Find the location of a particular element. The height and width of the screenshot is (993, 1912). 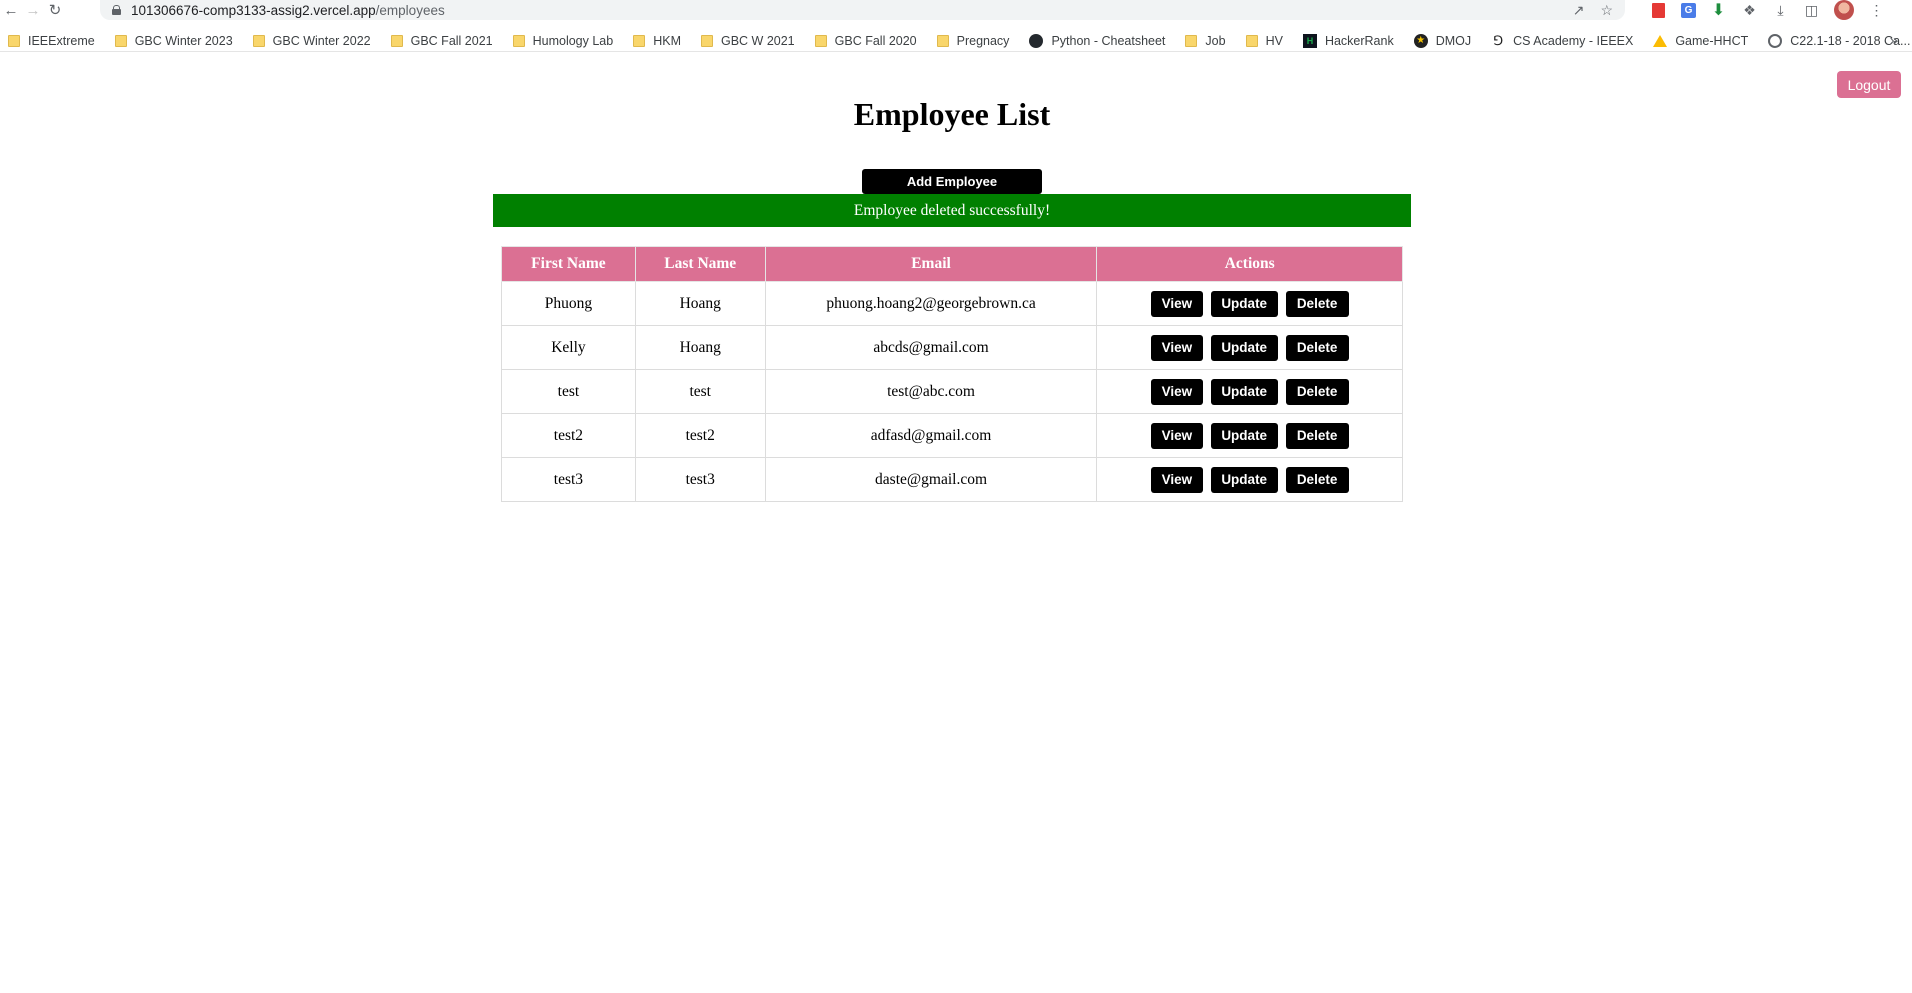

logout-button: Logout is located at coordinates (1869, 84).